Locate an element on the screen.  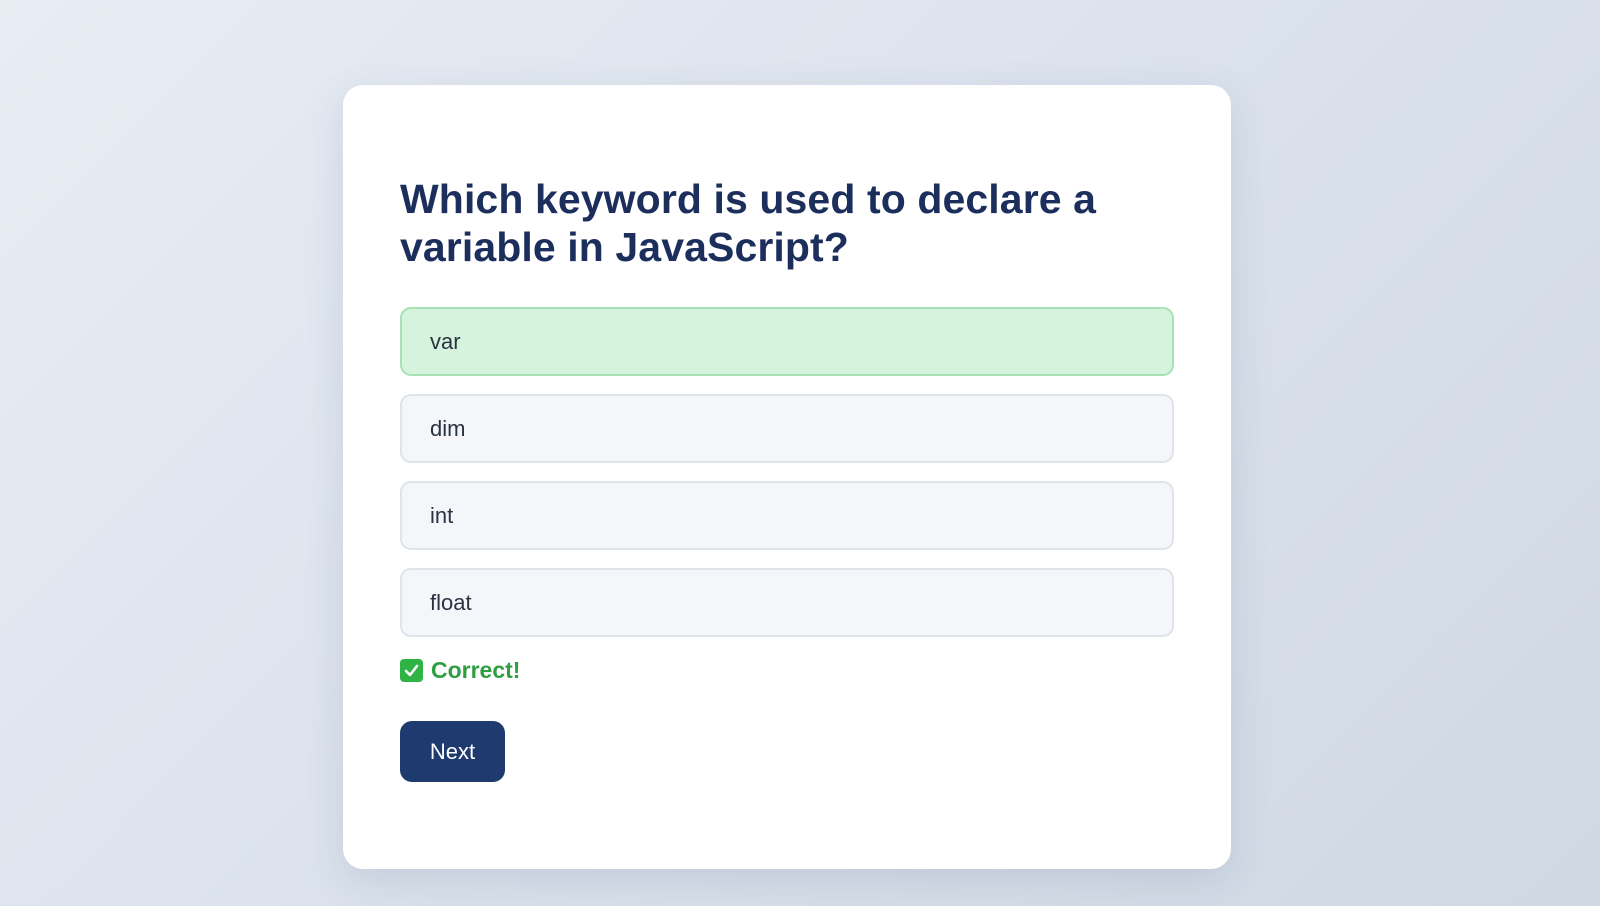
next-button: Next is located at coordinates (452, 751).